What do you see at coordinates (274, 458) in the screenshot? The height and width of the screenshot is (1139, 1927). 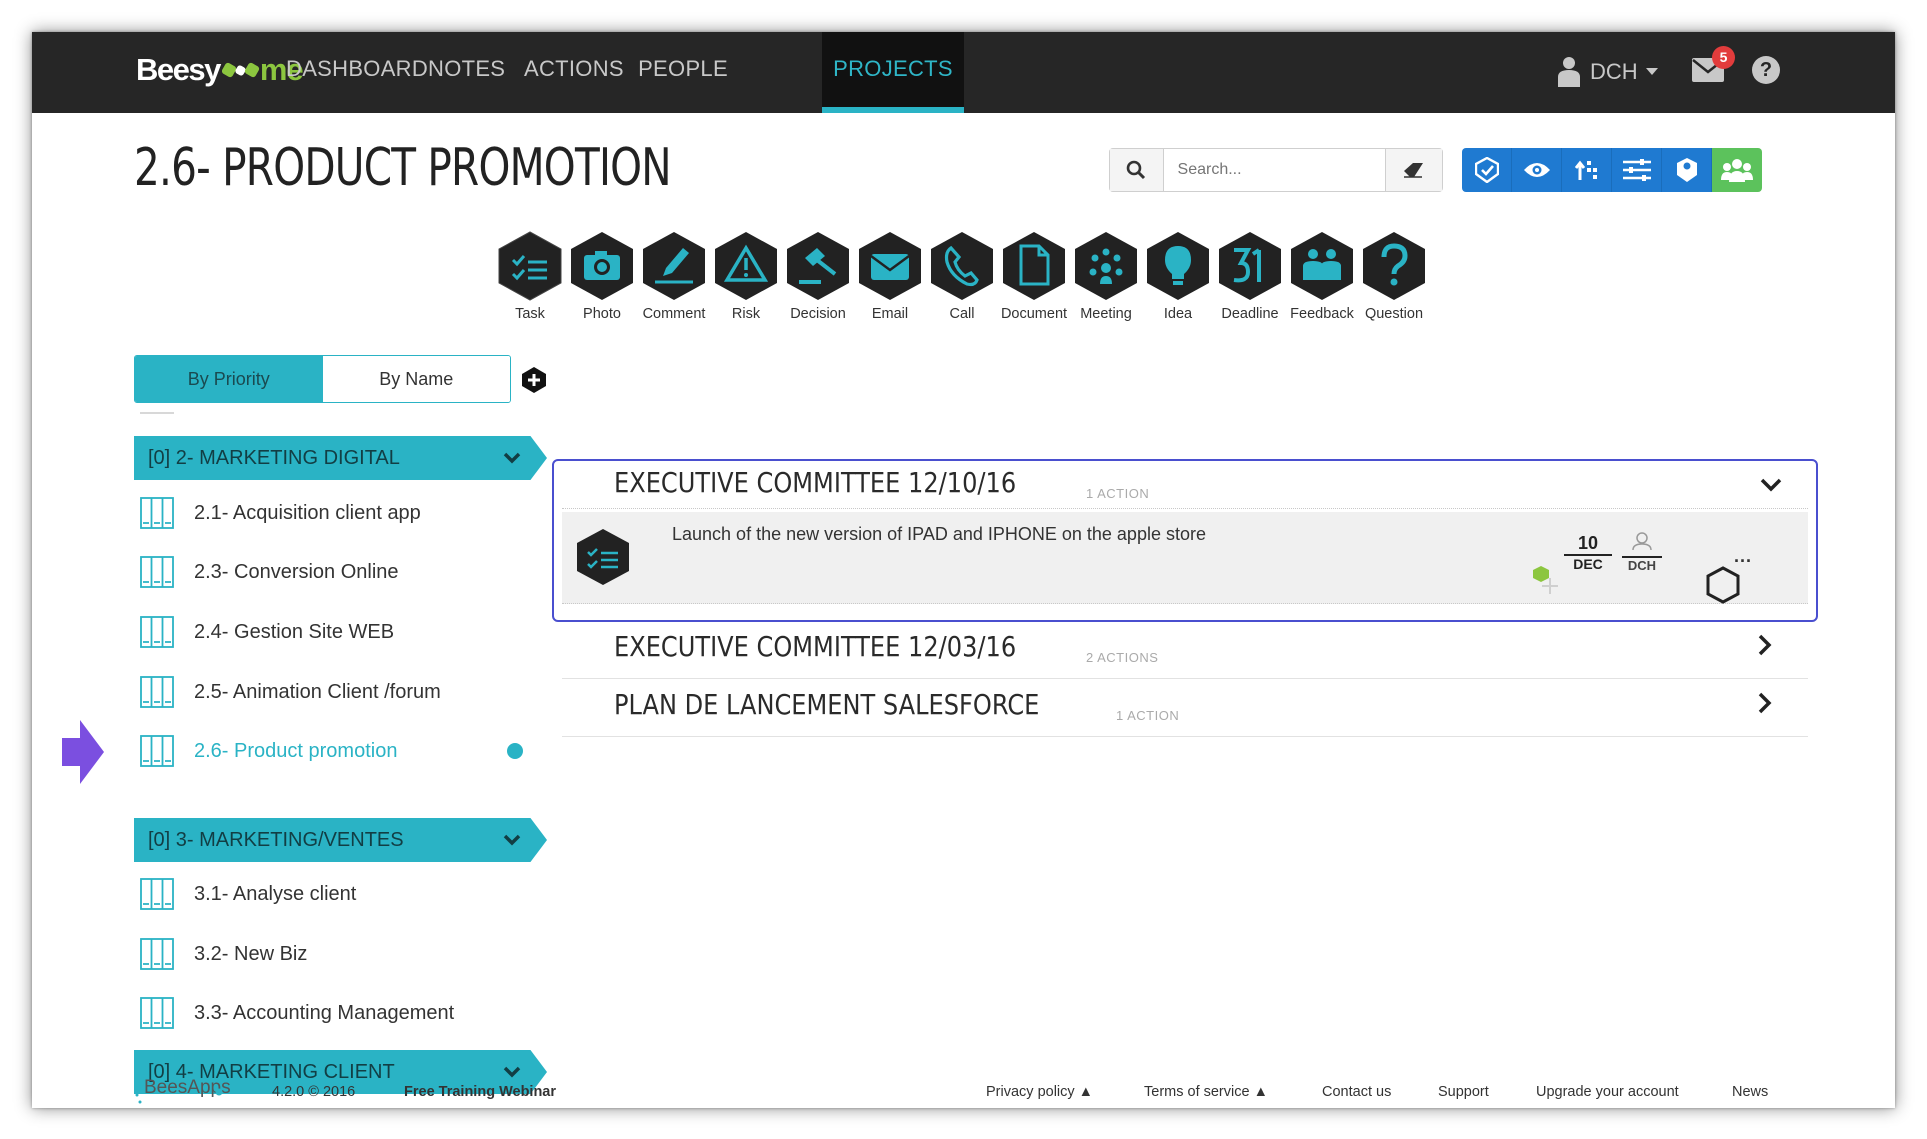 I see `group-label: [0] 2- MARKETING DIGITAL` at bounding box center [274, 458].